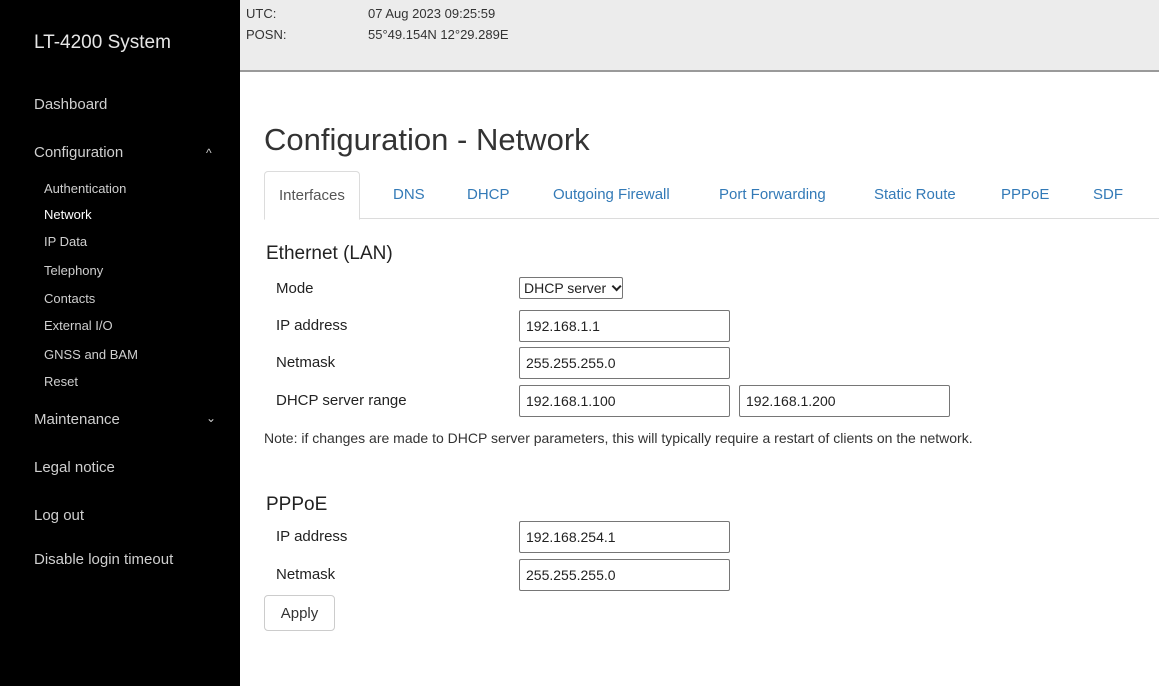 This screenshot has height=686, width=1159. What do you see at coordinates (624, 401) in the screenshot?
I see `dhcp-range-start-field: 192.168.1.100` at bounding box center [624, 401].